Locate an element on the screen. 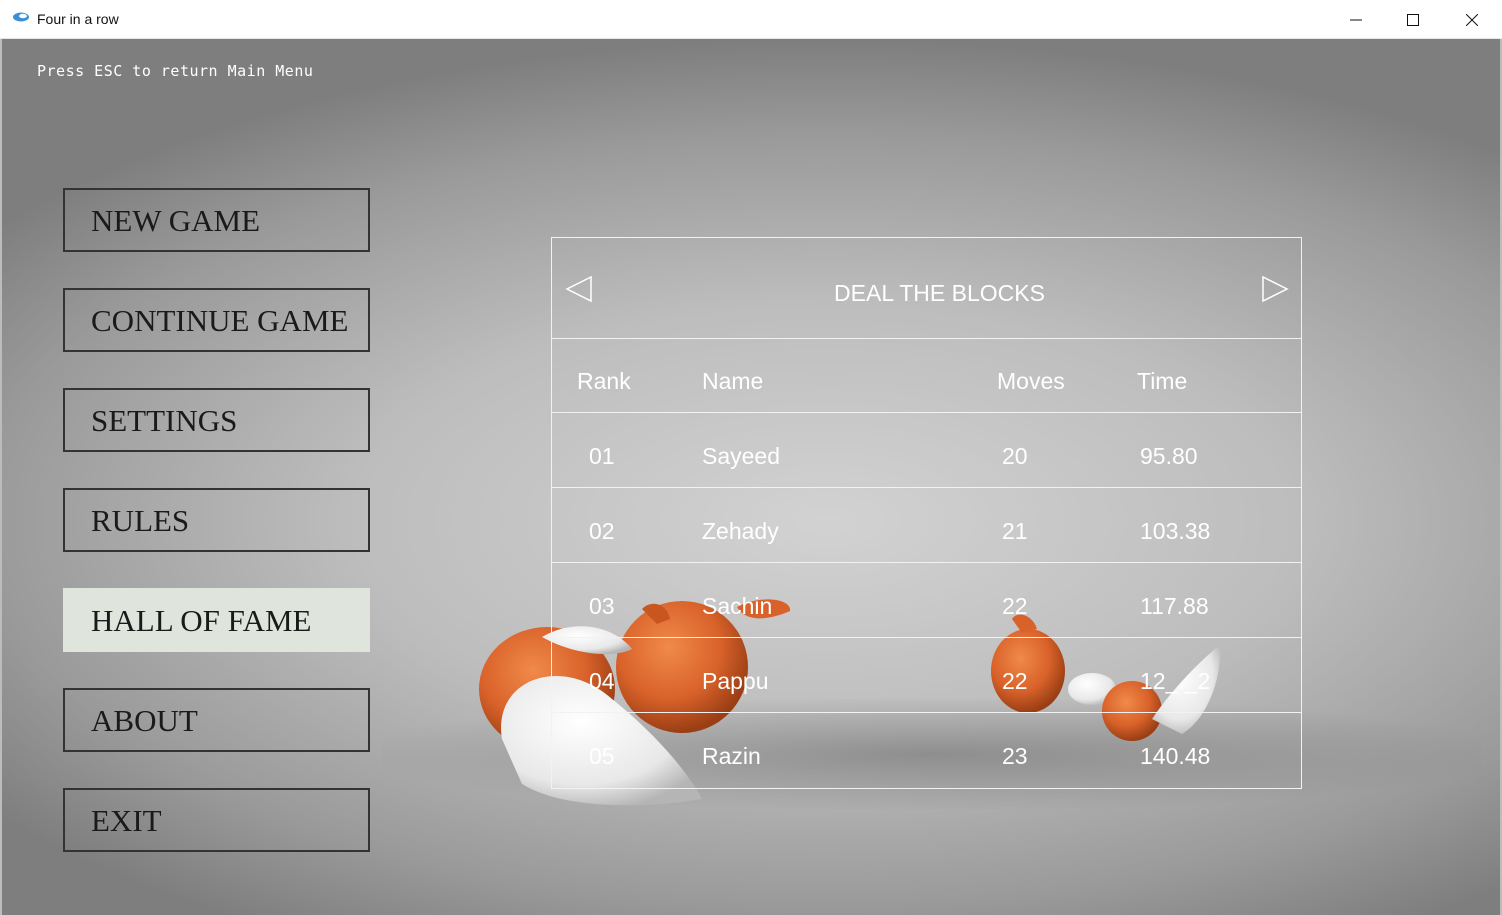 The width and height of the screenshot is (1502, 915). table-row: 04 Pappu 22 12_._2 is located at coordinates (926, 675).